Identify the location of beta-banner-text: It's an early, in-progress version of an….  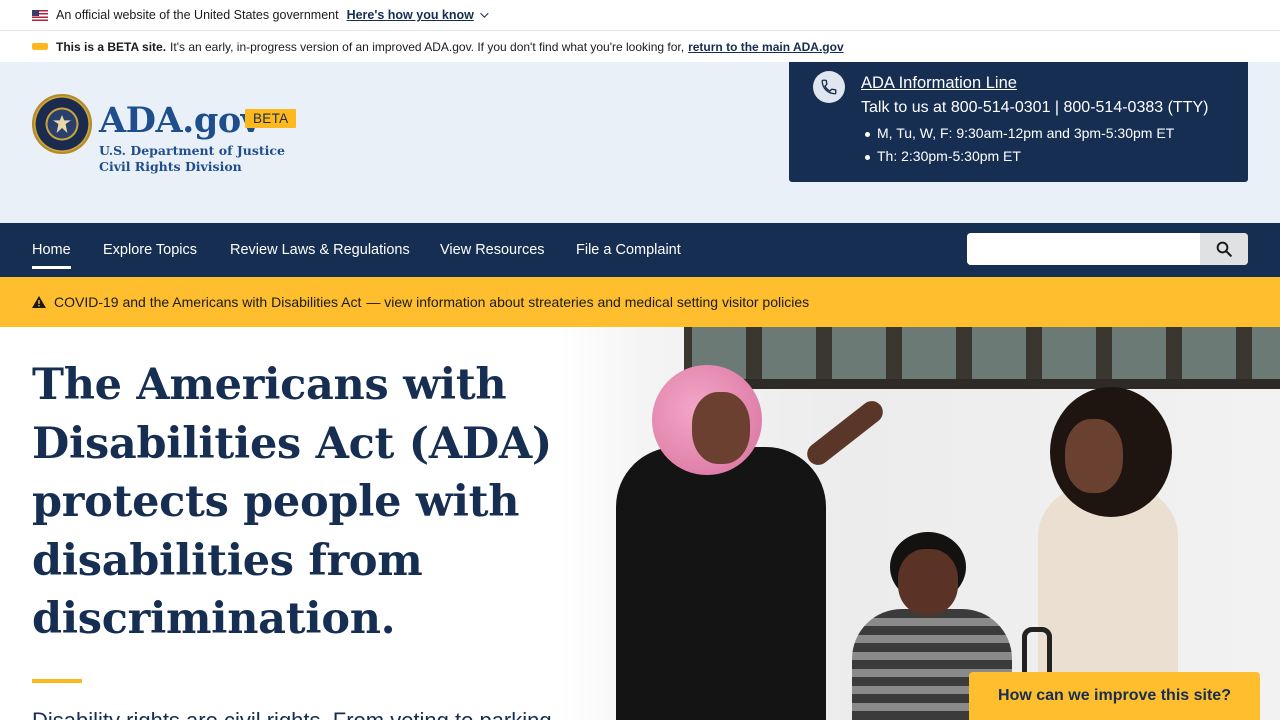
(427, 46).